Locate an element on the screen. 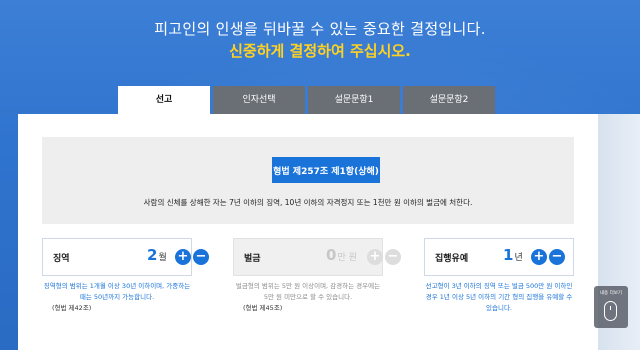  fine-law-ref: (형법 제45조) is located at coordinates (263, 308).